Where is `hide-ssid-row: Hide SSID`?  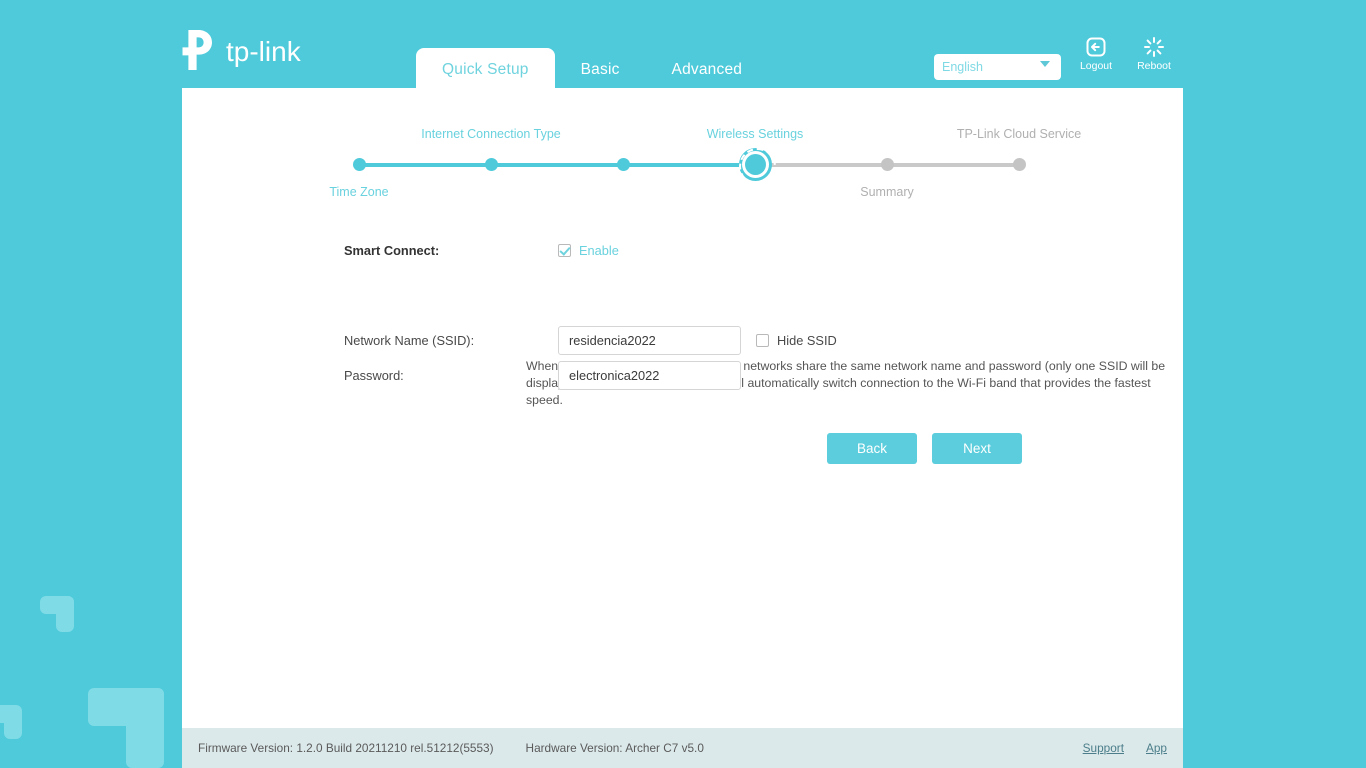 hide-ssid-row: Hide SSID is located at coordinates (796, 340).